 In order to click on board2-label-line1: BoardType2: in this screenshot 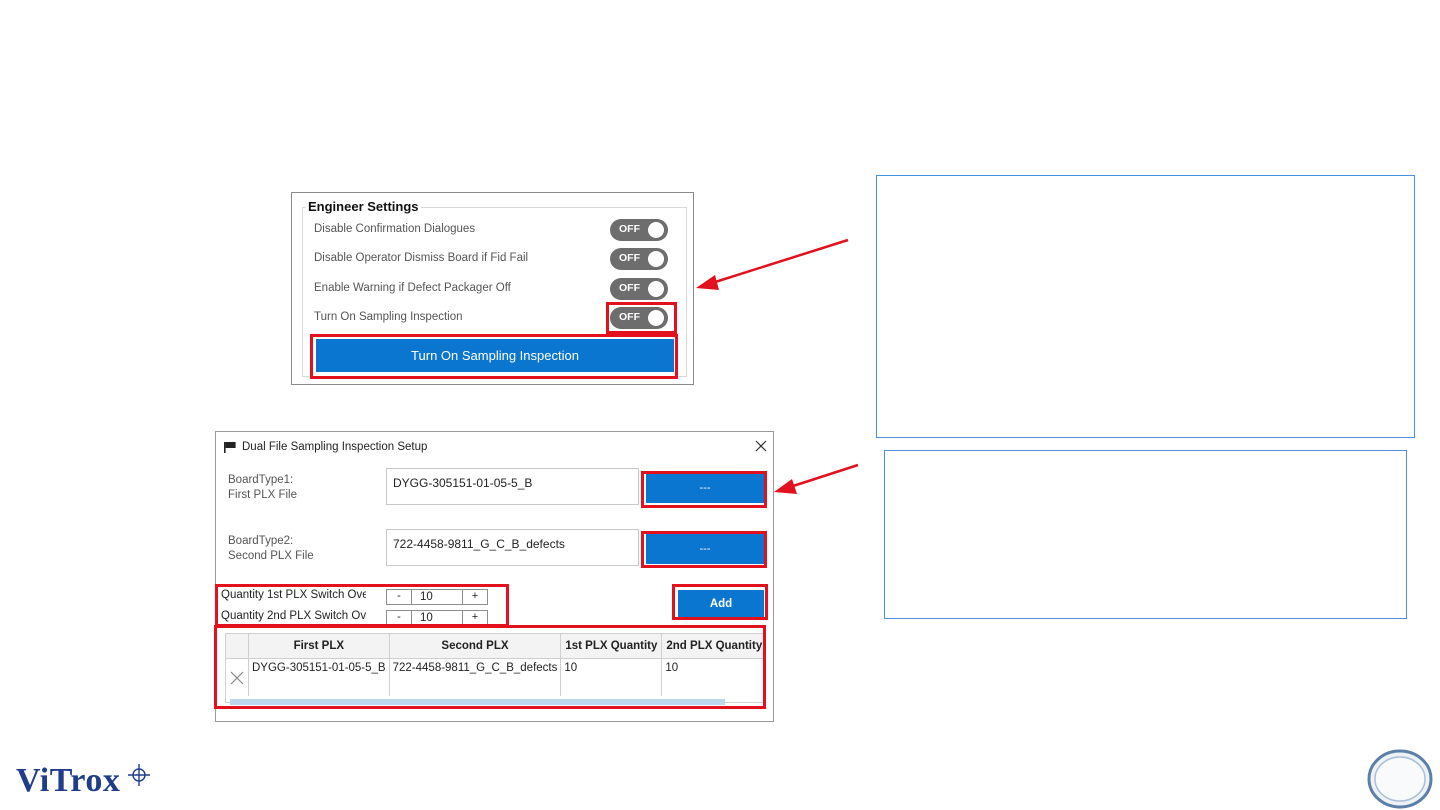, I will do `click(261, 541)`.